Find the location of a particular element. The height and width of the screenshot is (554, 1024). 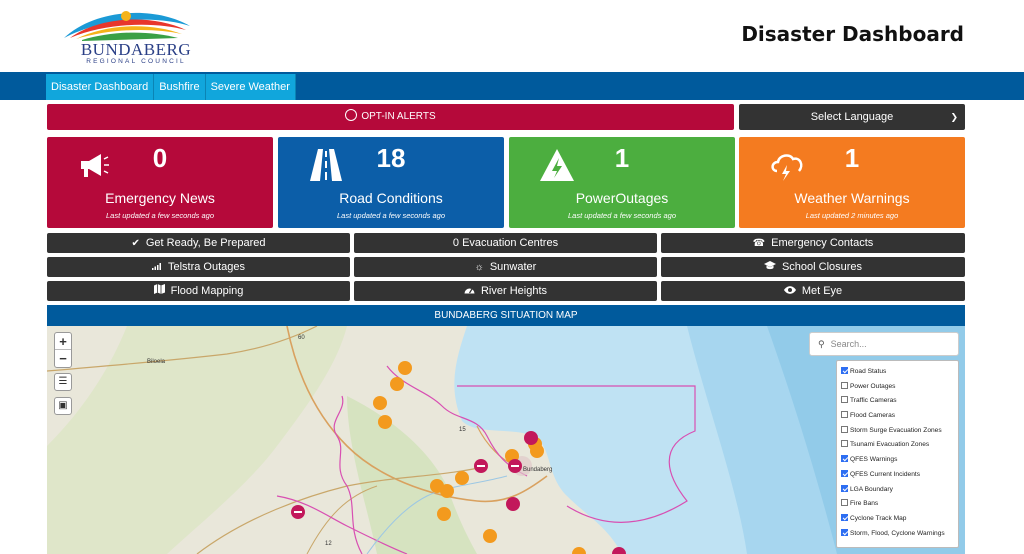

layer-label: Storm Surge Evacuation Zones is located at coordinates (896, 430).